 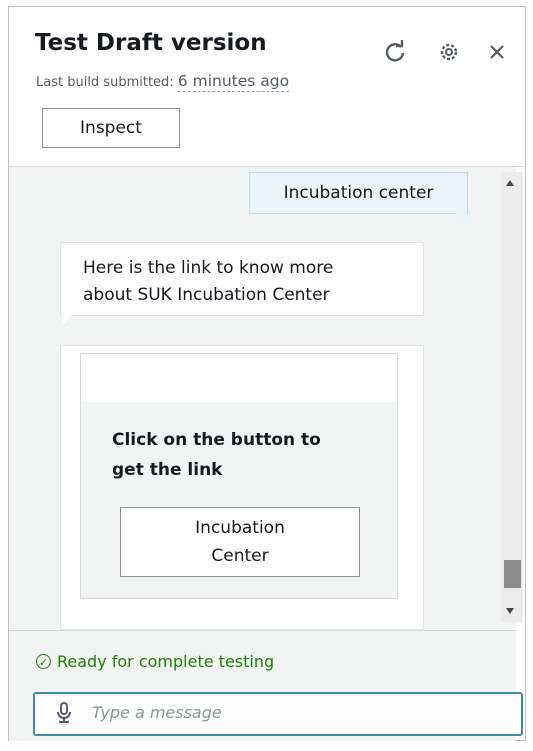 What do you see at coordinates (216, 440) in the screenshot?
I see `card-text-line-1: Click on the button to` at bounding box center [216, 440].